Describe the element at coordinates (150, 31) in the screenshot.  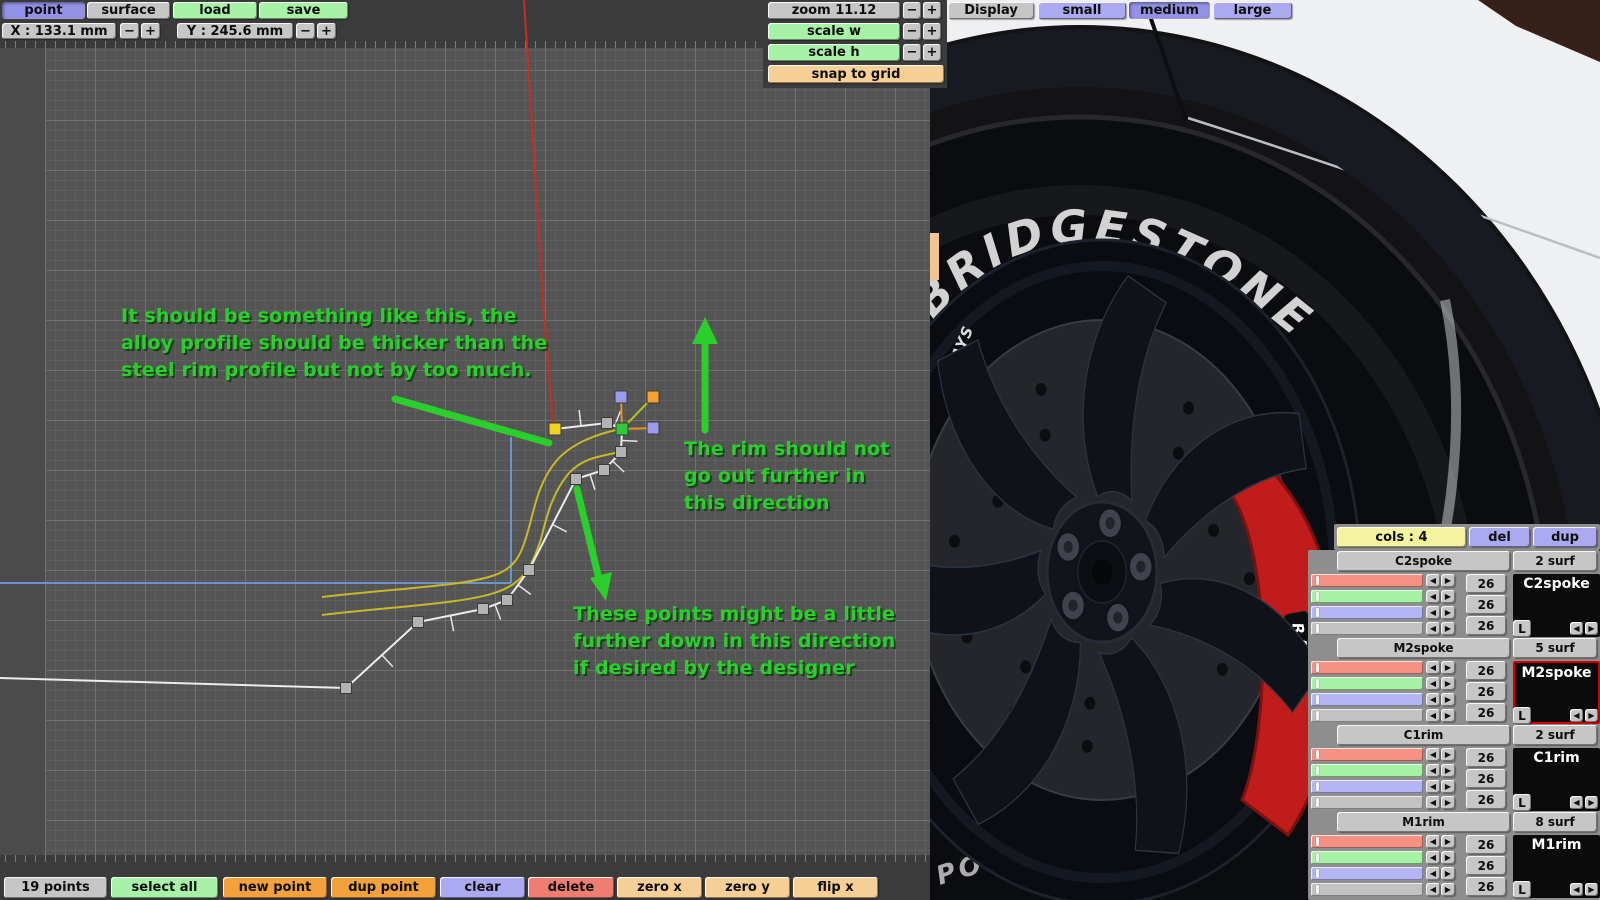
I see `x-plus-button: +` at that location.